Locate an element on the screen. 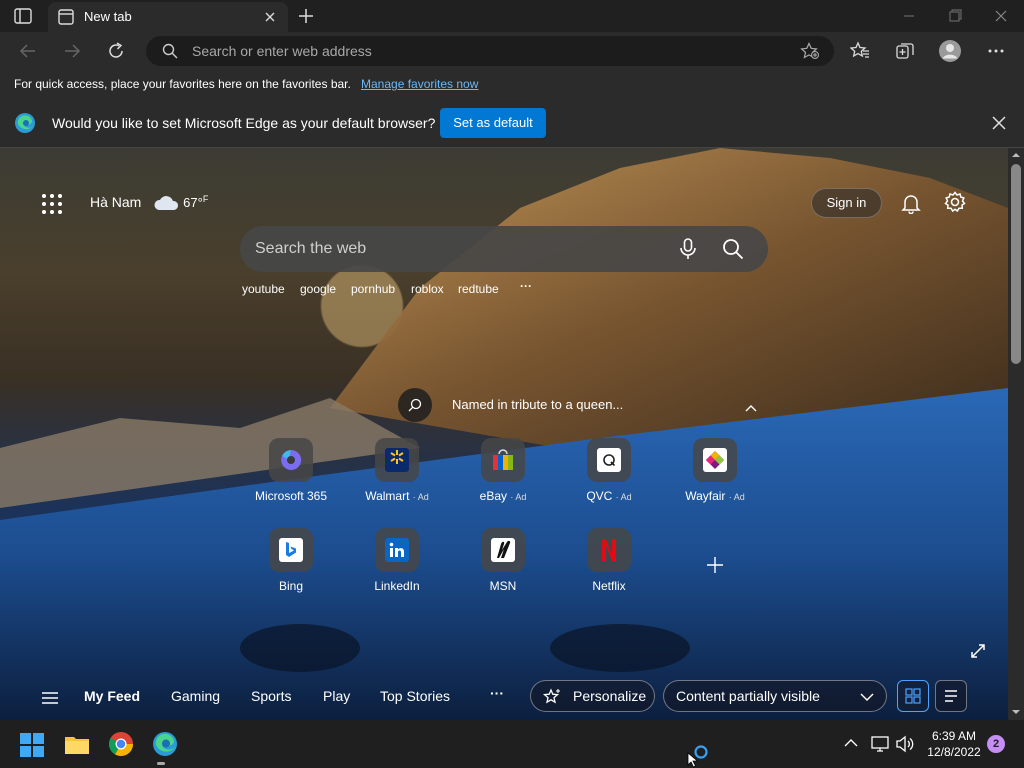 This screenshot has width=1024, height=768. quick-link-msn: MSN is located at coordinates (503, 568).